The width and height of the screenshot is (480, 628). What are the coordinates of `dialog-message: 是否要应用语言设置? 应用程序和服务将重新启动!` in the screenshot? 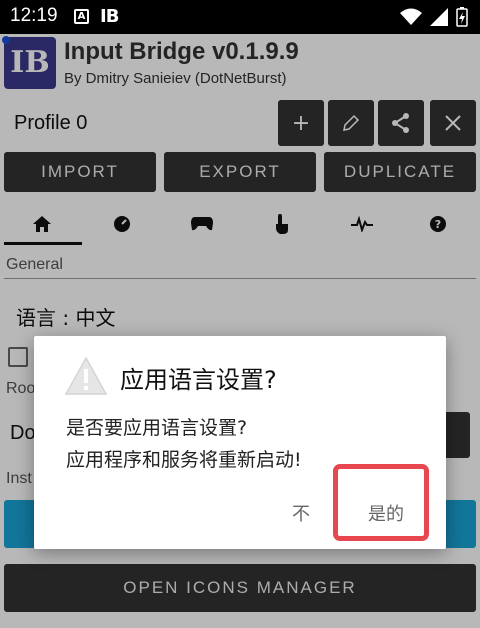 It's located at (184, 444).